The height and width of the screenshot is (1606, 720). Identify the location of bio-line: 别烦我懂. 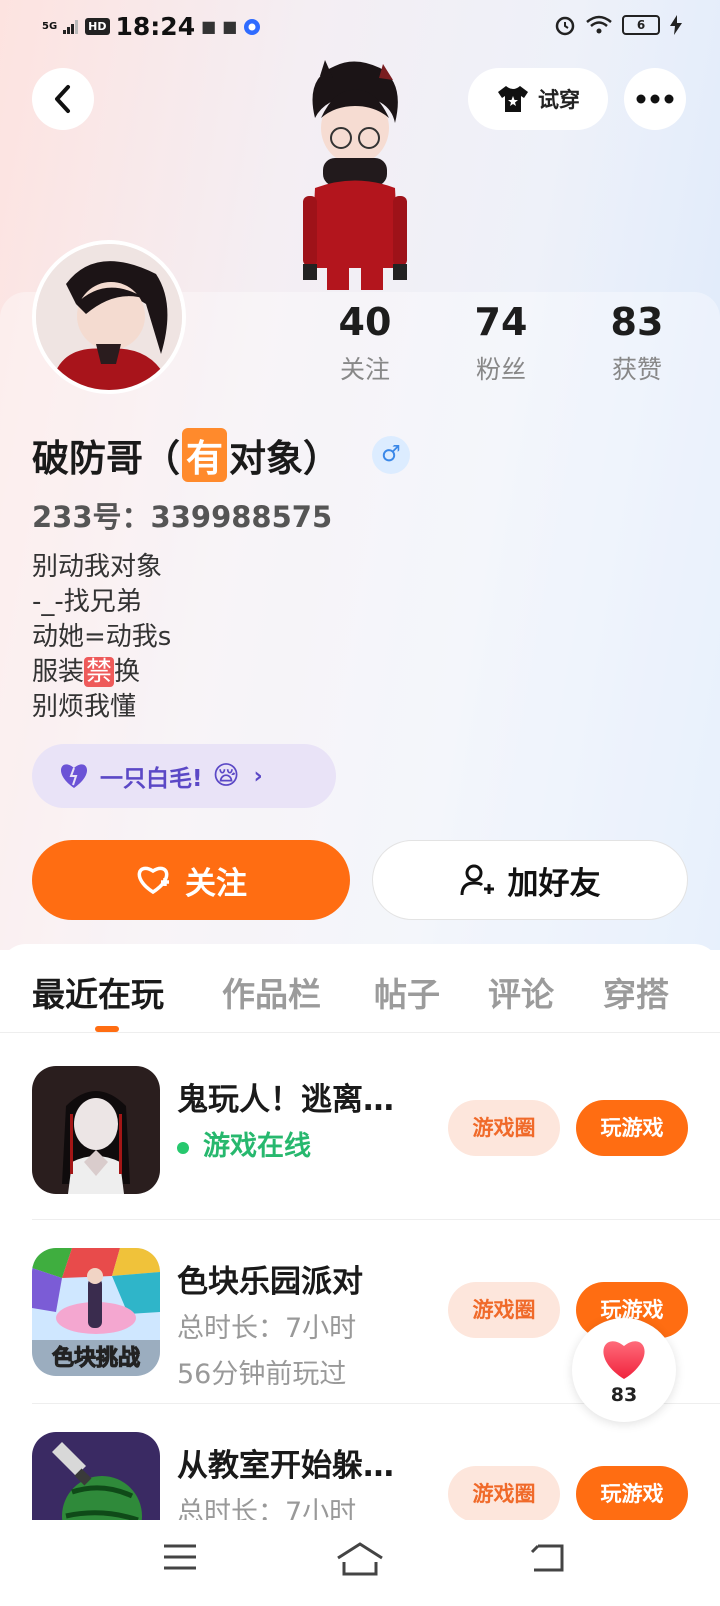
(84, 707).